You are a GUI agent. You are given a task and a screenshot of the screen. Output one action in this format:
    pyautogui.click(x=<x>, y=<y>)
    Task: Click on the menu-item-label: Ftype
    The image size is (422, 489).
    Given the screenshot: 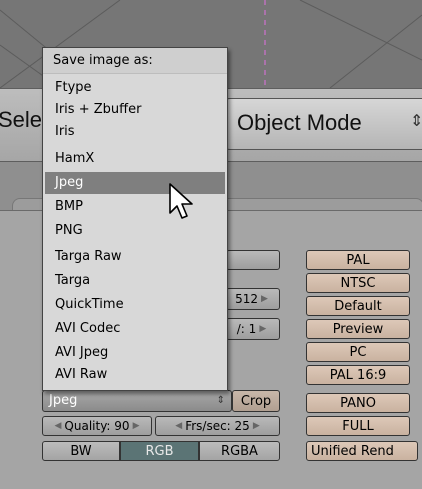 What is the action you would take?
    pyautogui.click(x=73, y=87)
    